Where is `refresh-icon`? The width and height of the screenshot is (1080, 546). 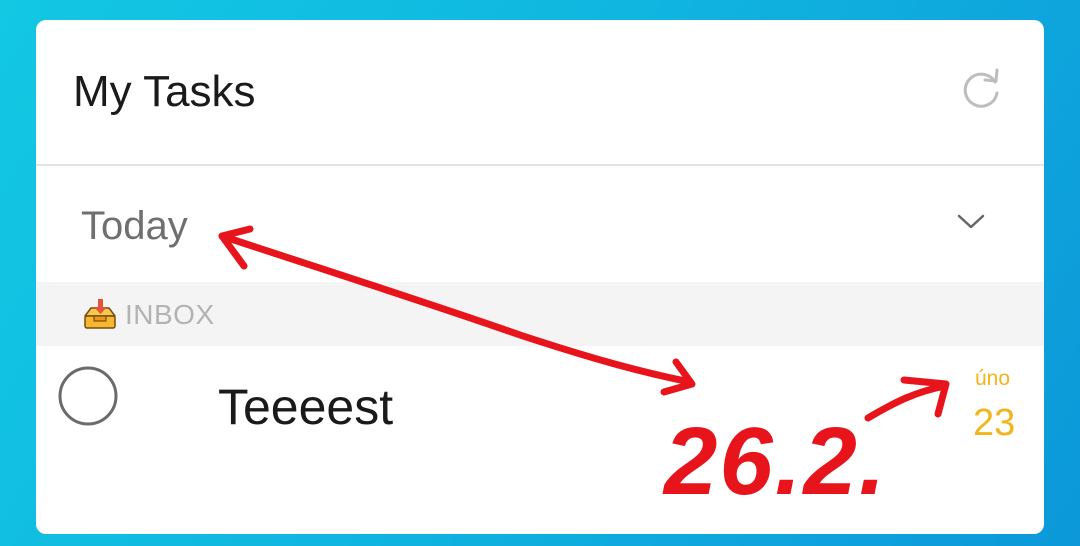
refresh-icon is located at coordinates (981, 89).